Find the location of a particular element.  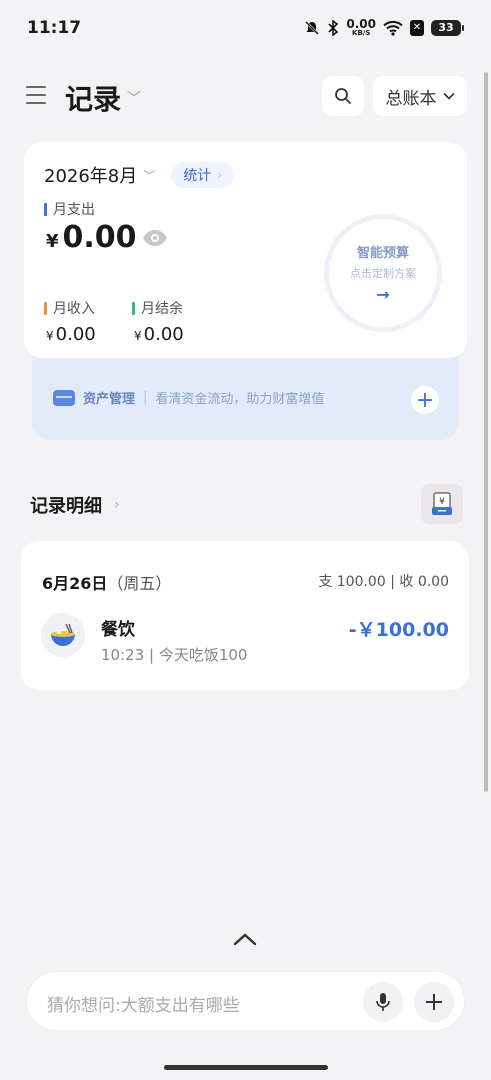

transaction-note: 10:23 | 今天吃饭100 is located at coordinates (174, 655).